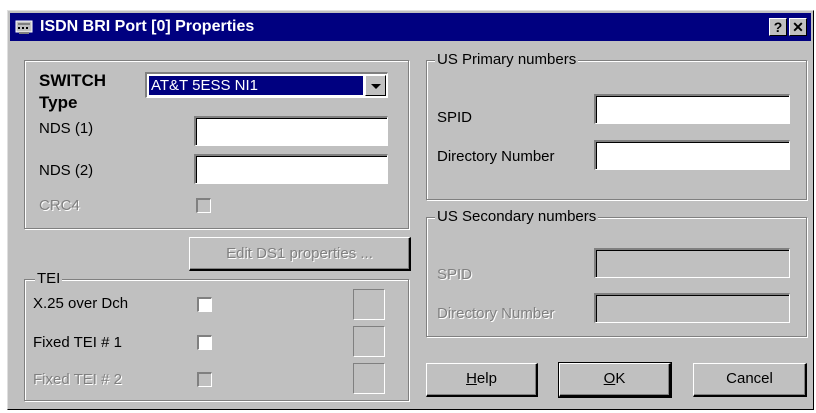 The height and width of the screenshot is (413, 816). Describe the element at coordinates (203, 205) in the screenshot. I see `crc4-checkbox` at that location.